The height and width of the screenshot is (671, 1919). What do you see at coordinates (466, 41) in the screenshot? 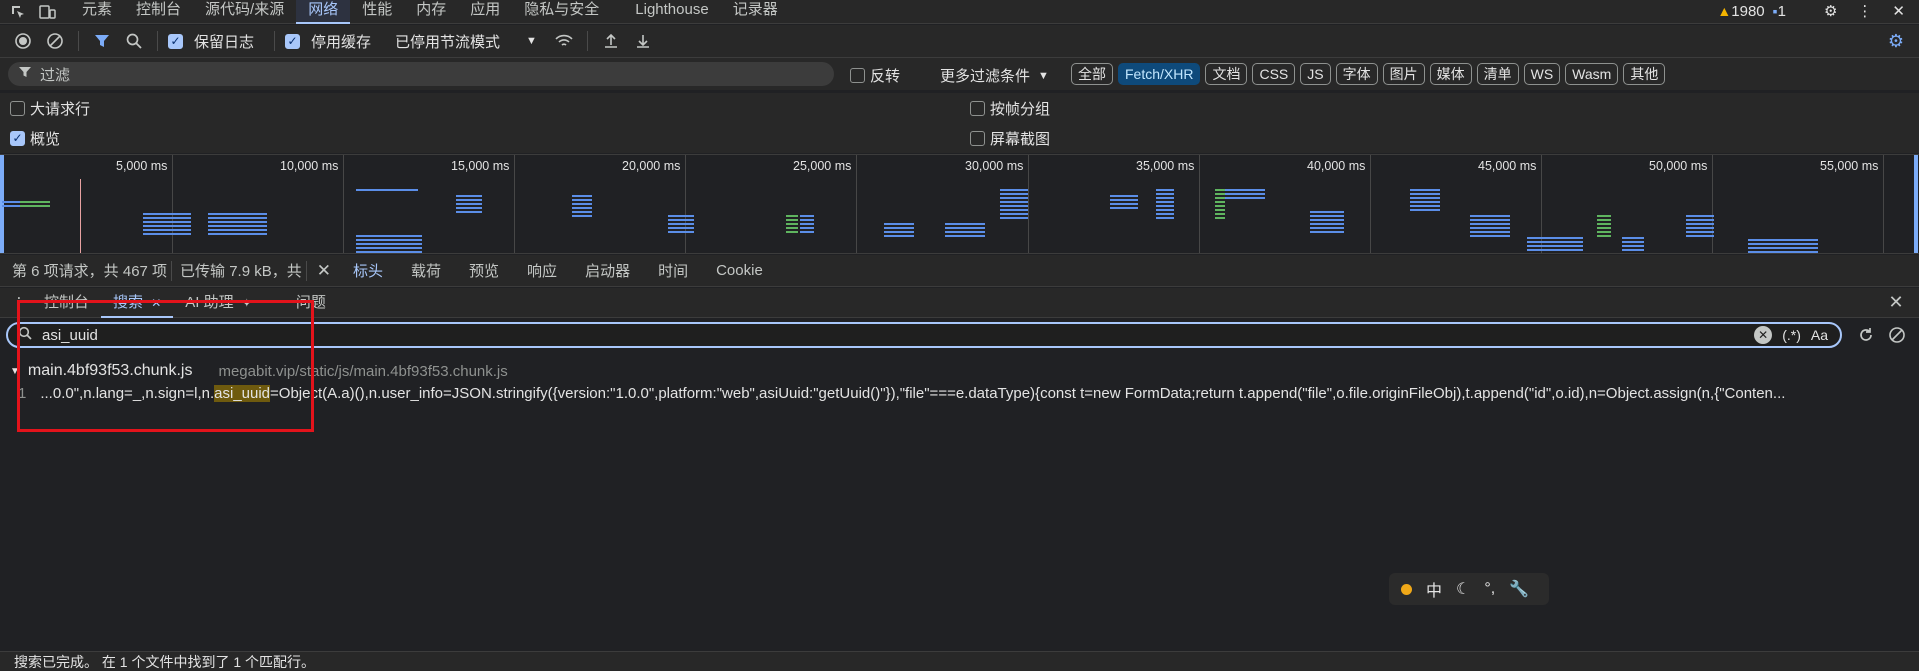
I see `throttle-dropdown: 已停用节流模式 ▼` at bounding box center [466, 41].